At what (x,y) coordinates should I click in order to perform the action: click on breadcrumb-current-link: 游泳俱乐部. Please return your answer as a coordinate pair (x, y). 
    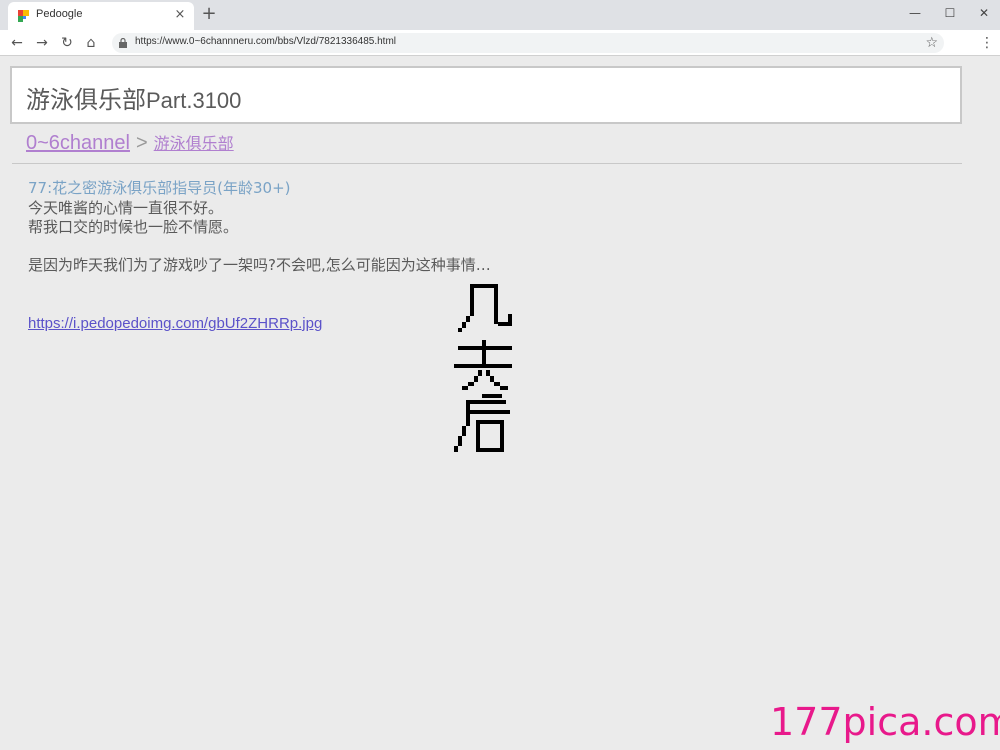
    Looking at the image, I should click on (194, 143).